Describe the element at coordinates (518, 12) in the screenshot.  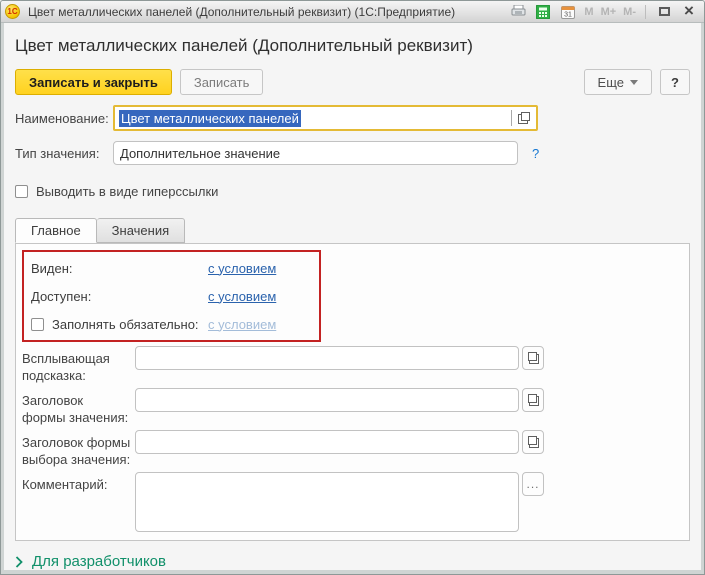
I see `file-print-icon` at that location.